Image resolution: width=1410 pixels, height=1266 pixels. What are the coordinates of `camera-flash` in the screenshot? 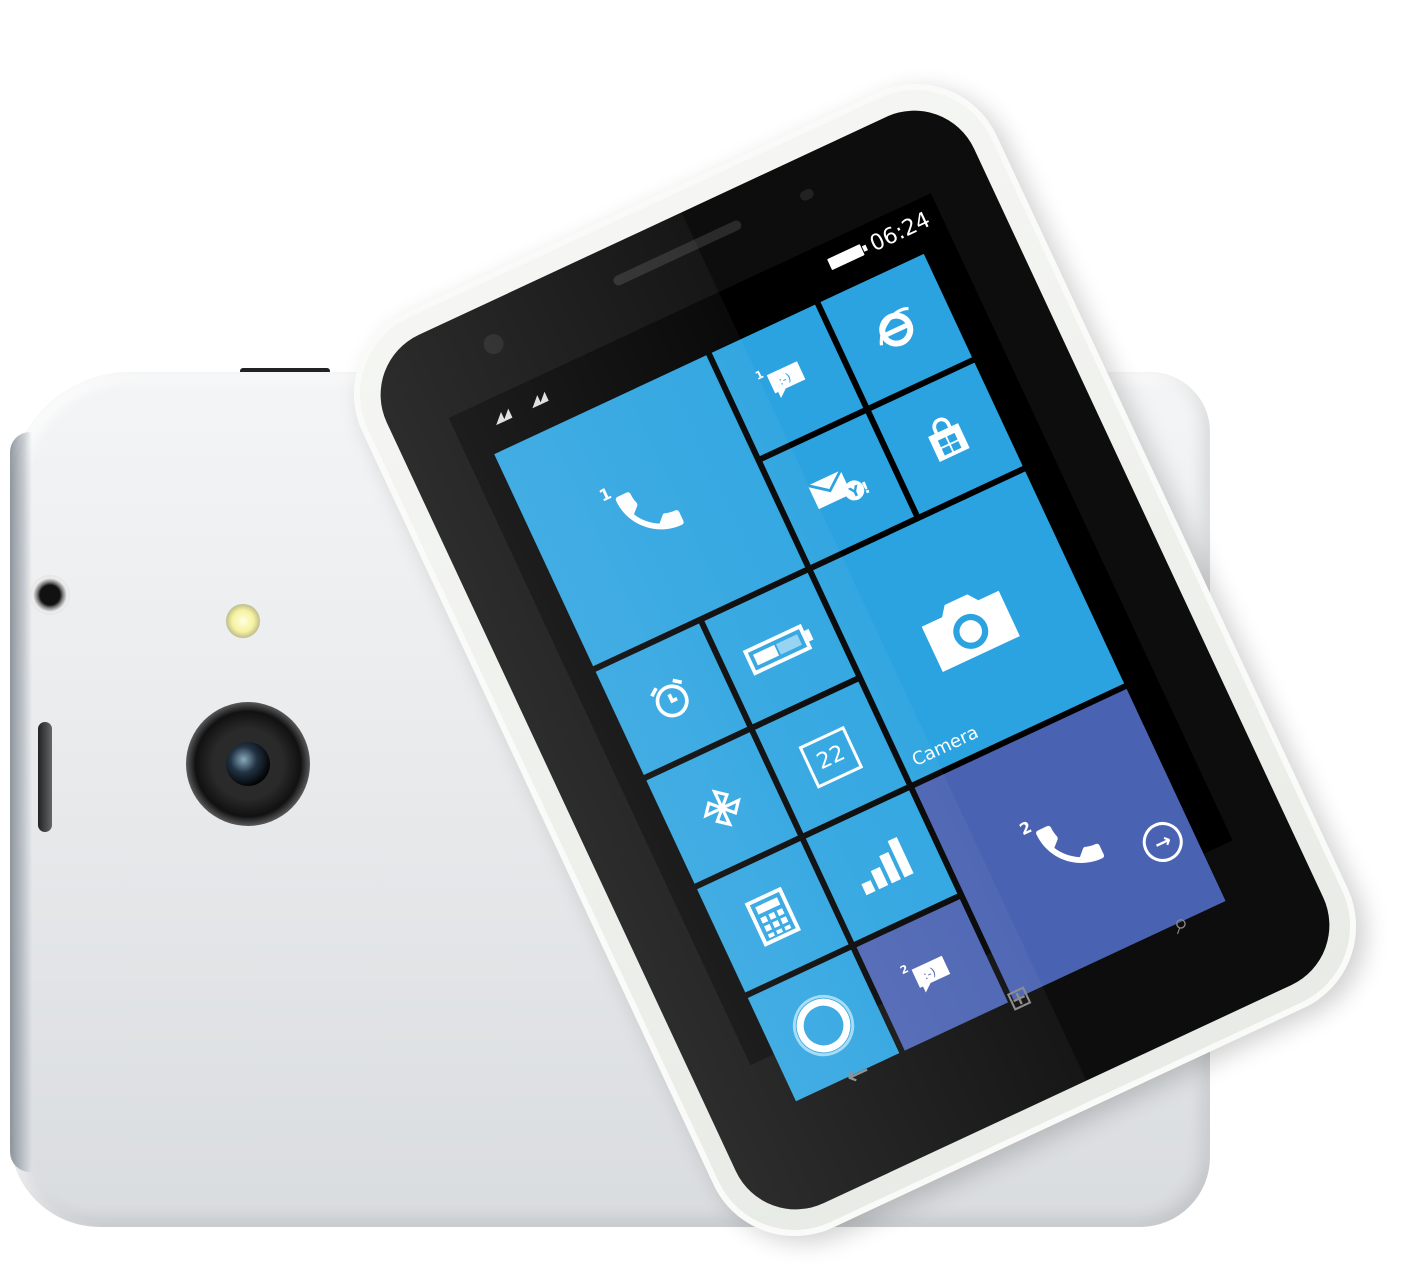 It's located at (243, 621).